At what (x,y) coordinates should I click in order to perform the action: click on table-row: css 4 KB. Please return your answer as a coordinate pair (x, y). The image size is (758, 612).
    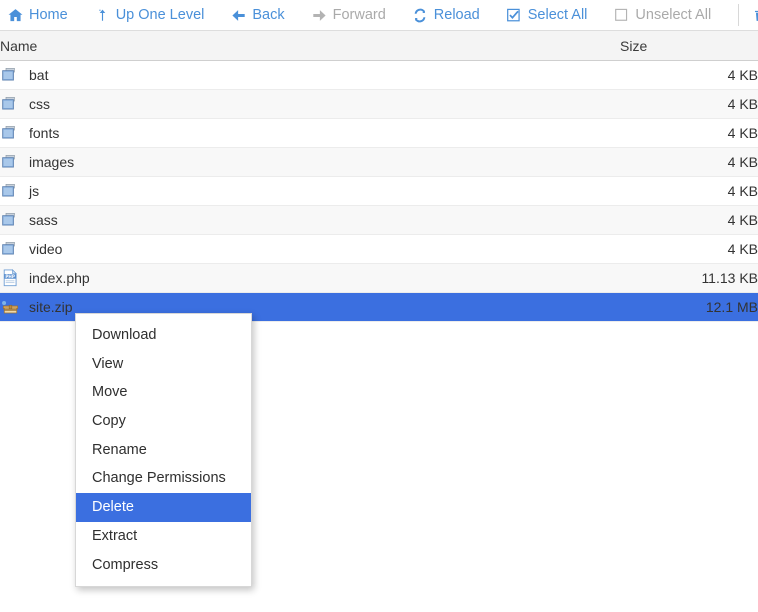
    Looking at the image, I should click on (379, 104).